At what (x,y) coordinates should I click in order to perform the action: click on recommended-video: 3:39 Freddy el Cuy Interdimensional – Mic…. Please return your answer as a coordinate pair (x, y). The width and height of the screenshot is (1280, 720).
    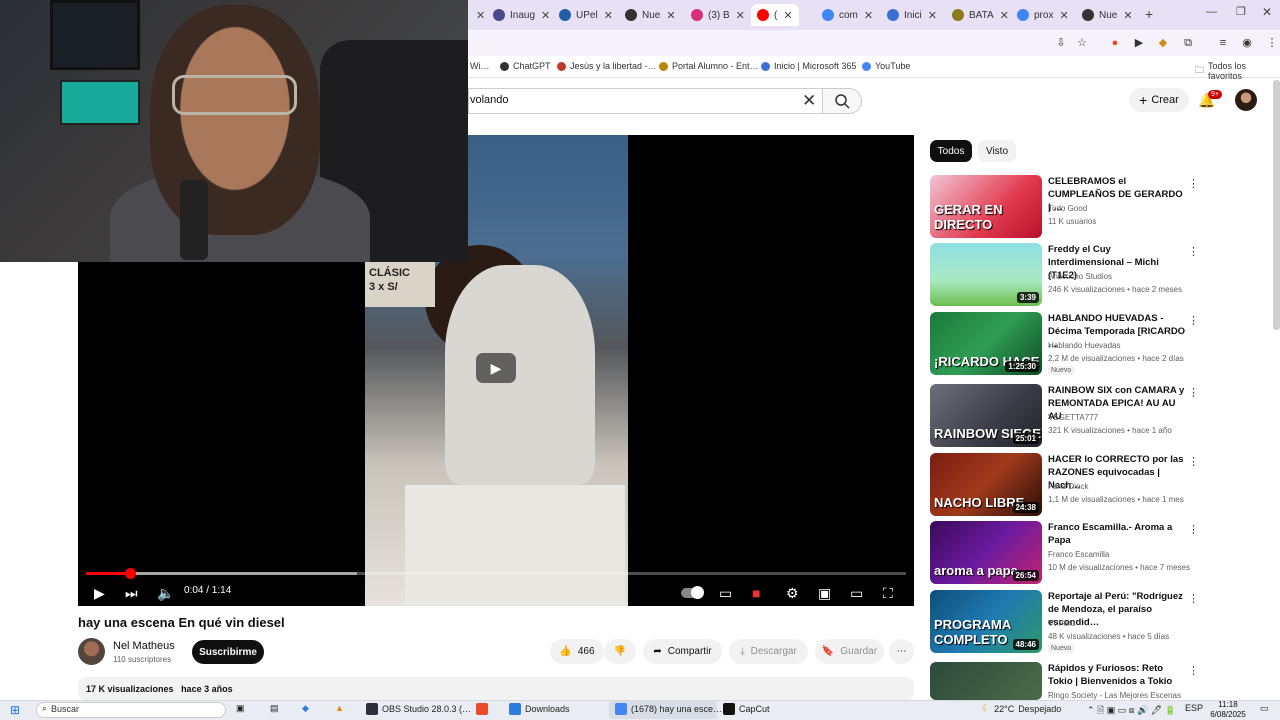
    Looking at the image, I should click on (1064, 275).